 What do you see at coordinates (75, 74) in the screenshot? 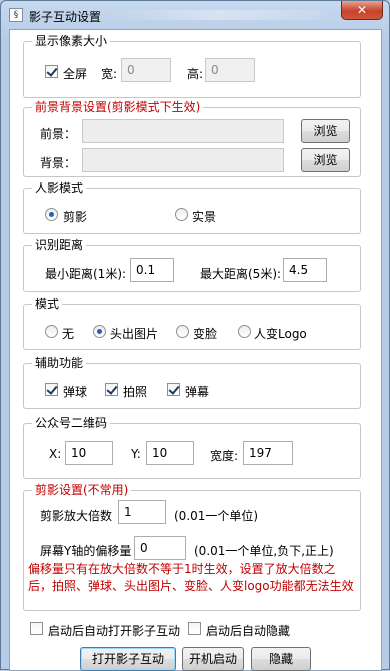
I see `fullscreen-label: 全屏` at bounding box center [75, 74].